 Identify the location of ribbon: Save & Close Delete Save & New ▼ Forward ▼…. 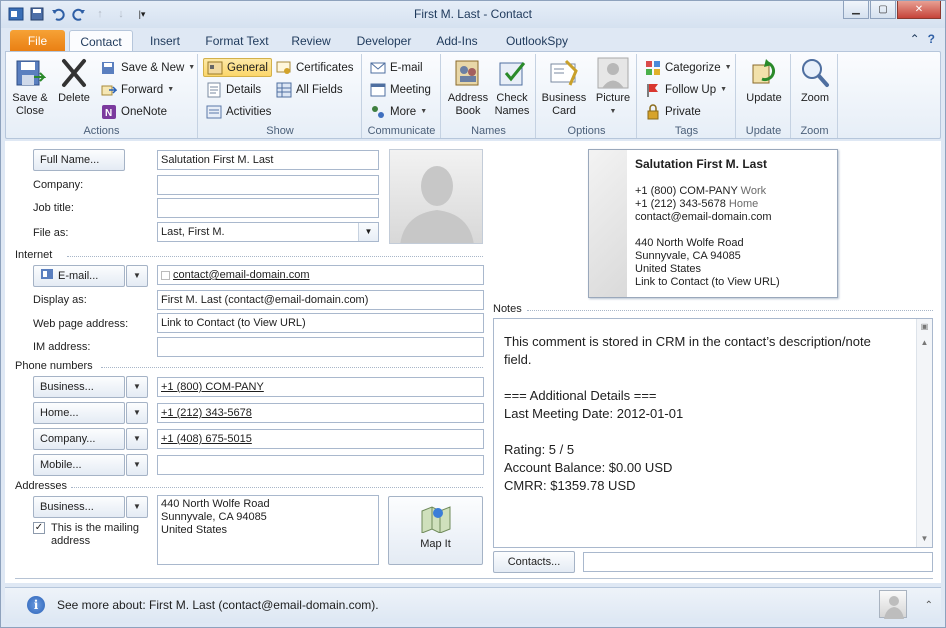
(473, 95).